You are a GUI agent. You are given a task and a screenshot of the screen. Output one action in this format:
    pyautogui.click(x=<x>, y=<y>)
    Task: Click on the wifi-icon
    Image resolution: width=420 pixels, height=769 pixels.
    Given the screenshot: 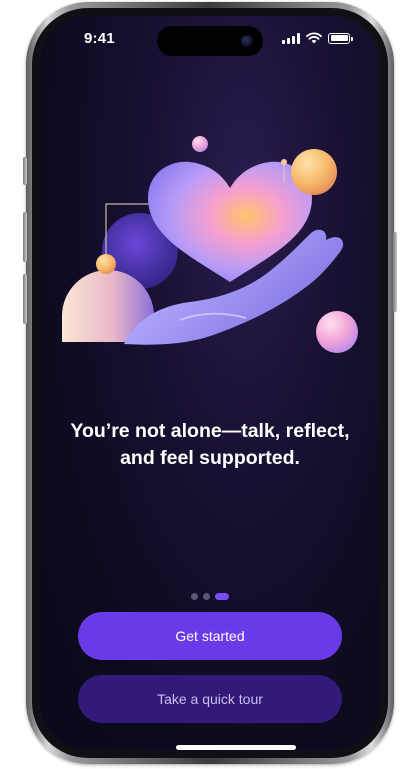 What is the action you would take?
    pyautogui.click(x=314, y=38)
    